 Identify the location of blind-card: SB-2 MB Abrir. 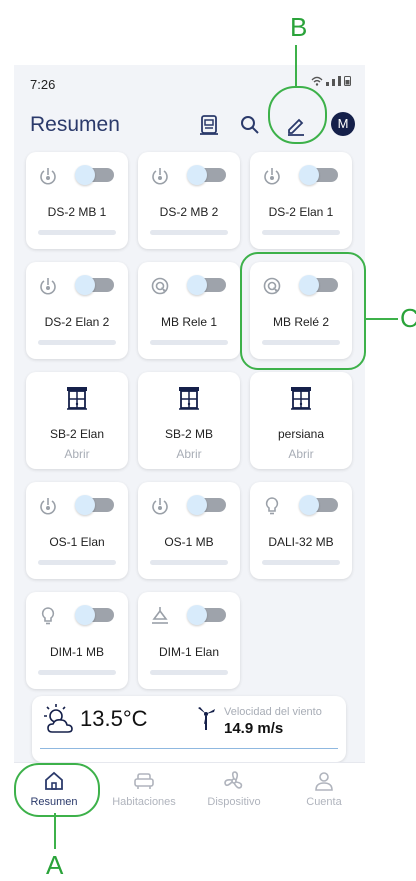
(189, 420).